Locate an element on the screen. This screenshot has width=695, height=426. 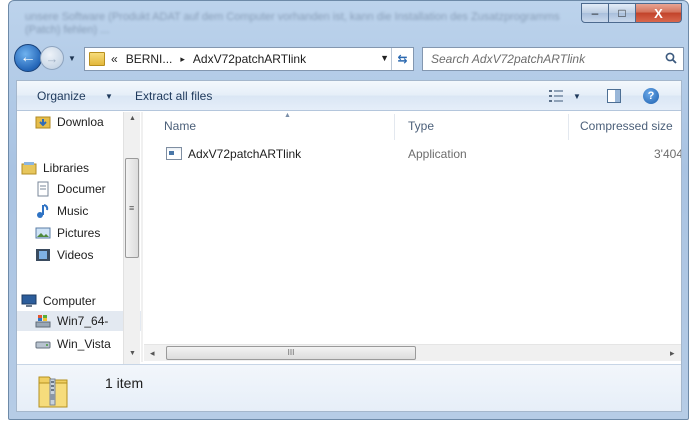
recent-pages-dropdown: ▼ is located at coordinates (72, 58).